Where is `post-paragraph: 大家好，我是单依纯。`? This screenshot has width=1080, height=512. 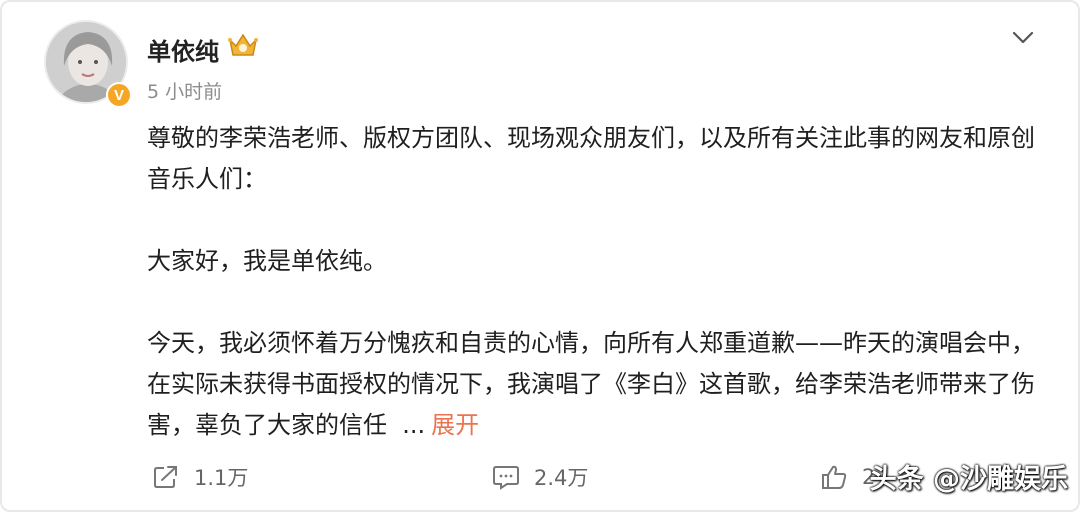 post-paragraph: 大家好，我是单依纯。 is located at coordinates (267, 261).